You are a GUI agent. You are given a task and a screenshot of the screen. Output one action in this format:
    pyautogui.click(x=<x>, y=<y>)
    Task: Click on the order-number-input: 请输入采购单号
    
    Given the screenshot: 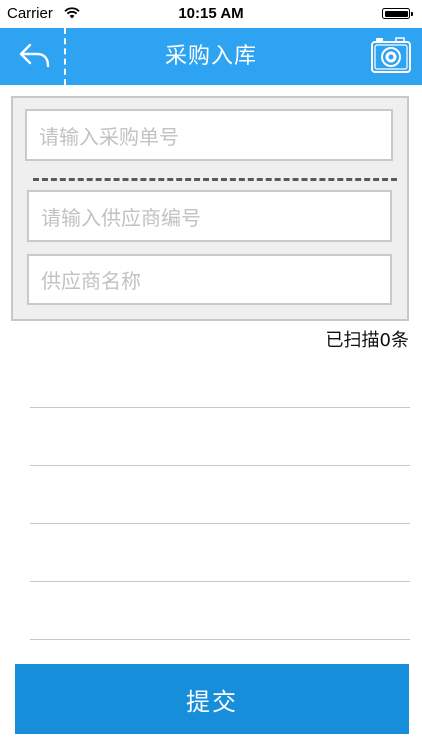 What is the action you would take?
    pyautogui.click(x=209, y=135)
    